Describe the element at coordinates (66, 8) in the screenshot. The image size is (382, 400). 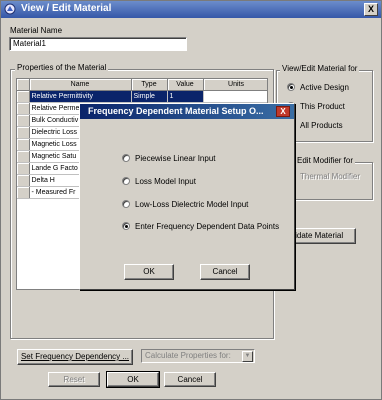
I see `window-title: View / Edit Material` at that location.